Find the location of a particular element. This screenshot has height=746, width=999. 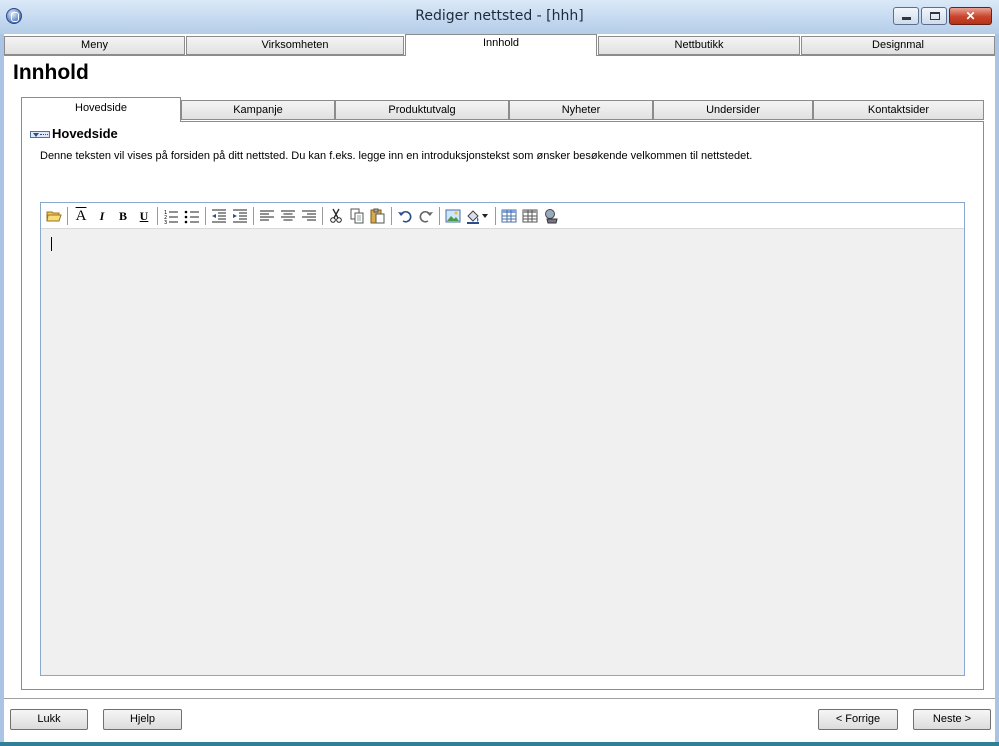

tab-innhold: Innhold is located at coordinates (501, 45).